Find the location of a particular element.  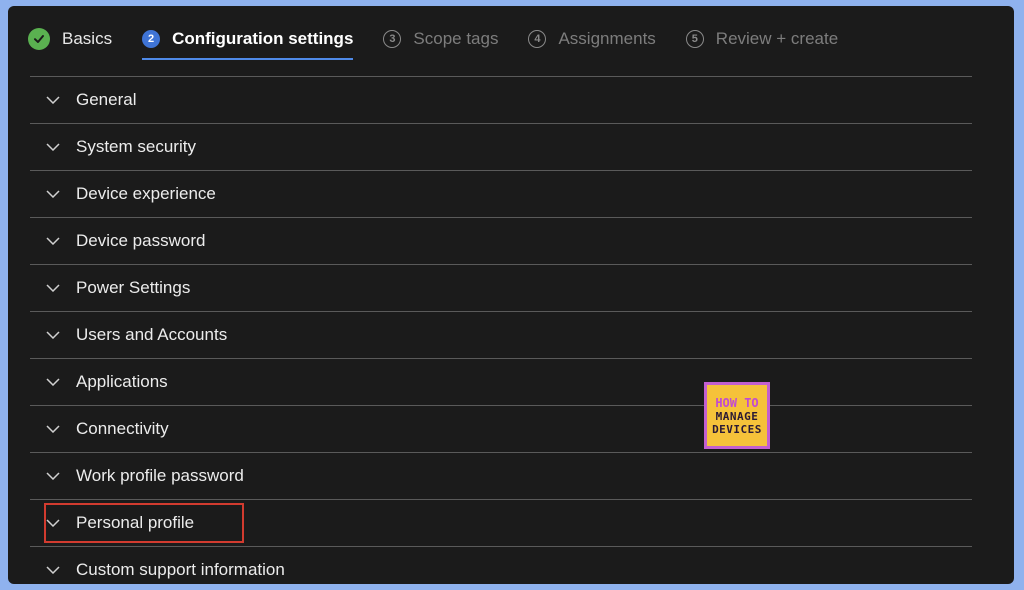

section-connectivity: Connectivity is located at coordinates (501, 428).